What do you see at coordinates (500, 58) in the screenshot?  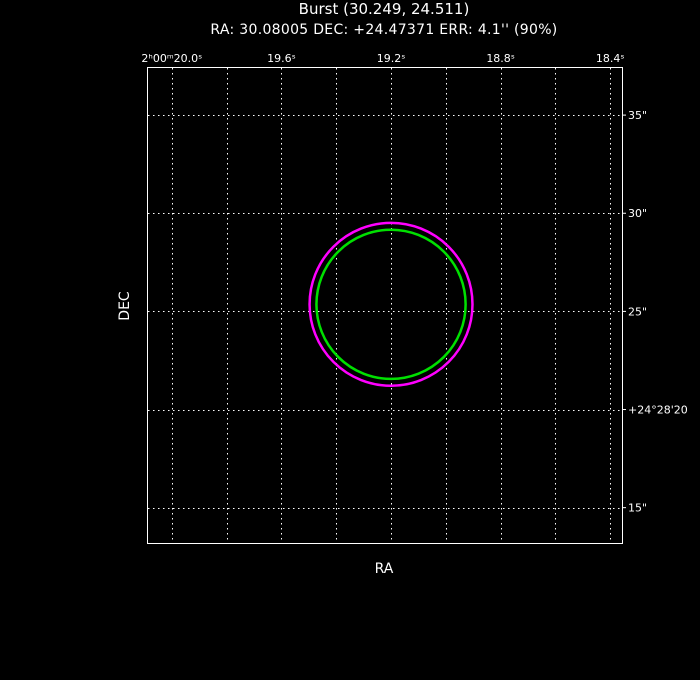 I see `x-tick-label: 18.8ˢ` at bounding box center [500, 58].